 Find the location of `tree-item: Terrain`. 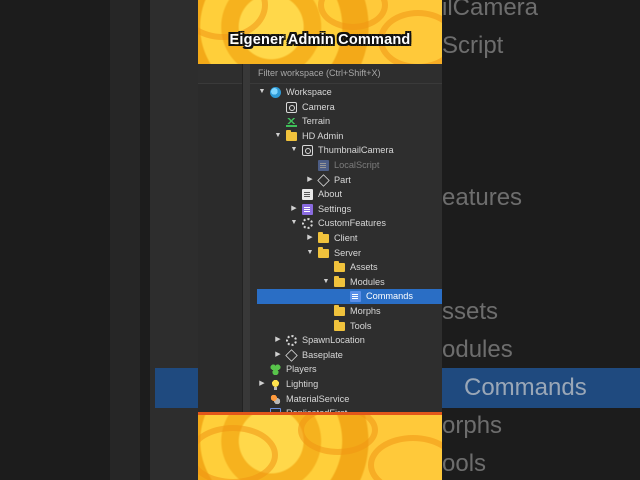

tree-item: Terrain is located at coordinates (346, 121).